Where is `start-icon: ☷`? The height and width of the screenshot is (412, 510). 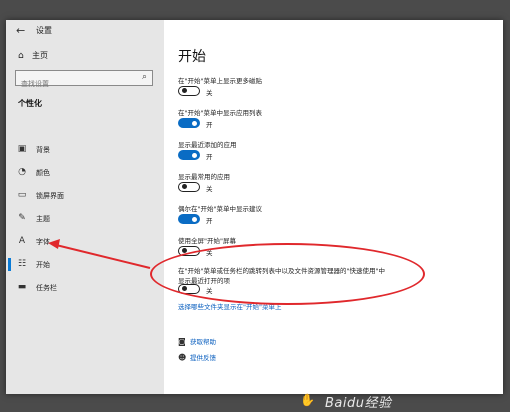 start-icon: ☷ is located at coordinates (22, 264).